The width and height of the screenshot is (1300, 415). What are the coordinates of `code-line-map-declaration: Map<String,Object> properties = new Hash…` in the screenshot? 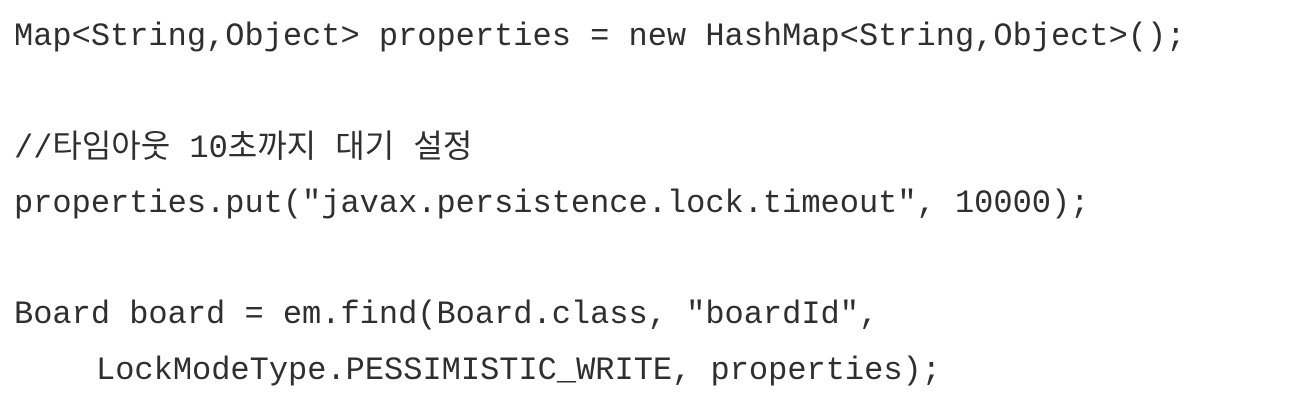 It's located at (600, 36).